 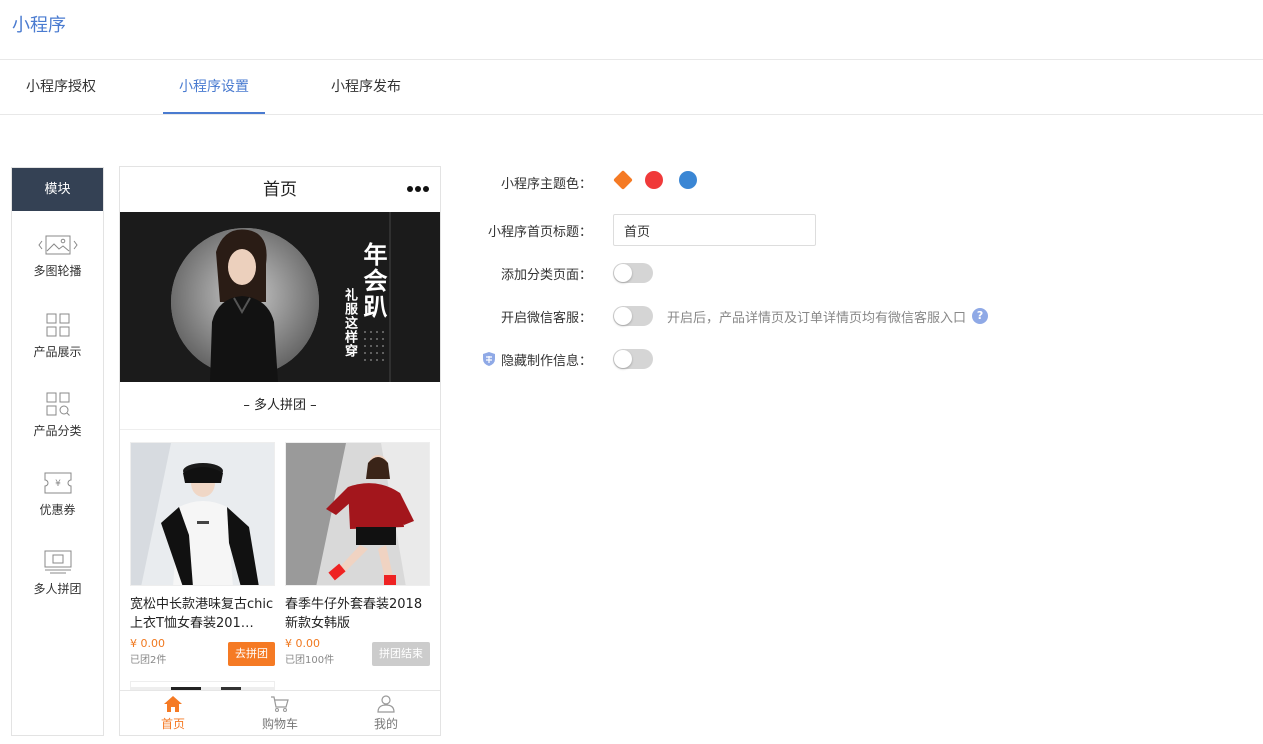 What do you see at coordinates (354, 614) in the screenshot?
I see `product-name: 春季牛仔外套春装2018新款女韩版` at bounding box center [354, 614].